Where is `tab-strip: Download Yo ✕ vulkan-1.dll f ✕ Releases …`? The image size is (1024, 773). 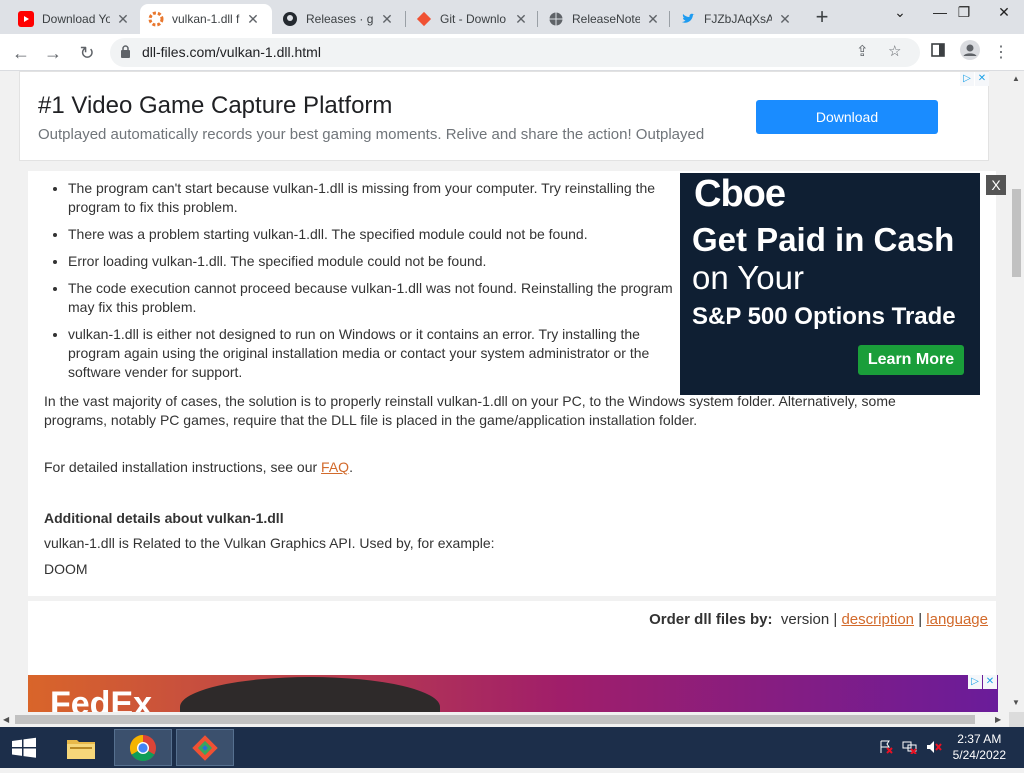 tab-strip: Download Yo ✕ vulkan-1.dll f ✕ Releases … is located at coordinates (512, 17).